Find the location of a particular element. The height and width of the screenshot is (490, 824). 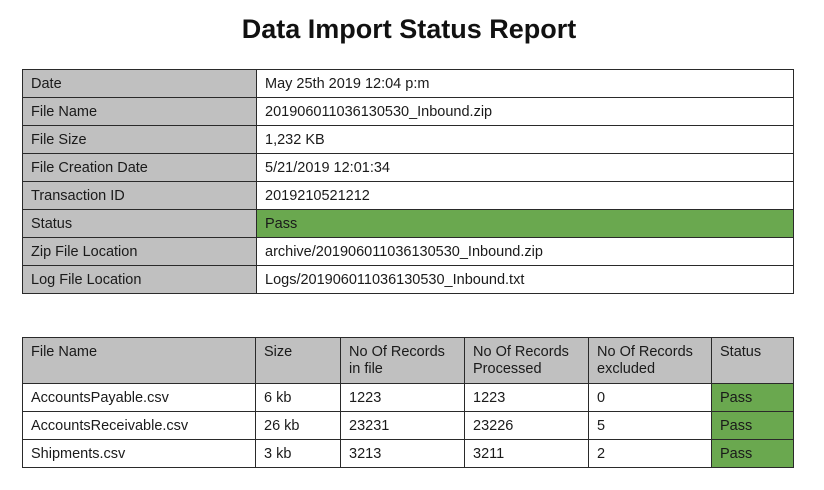

file-name-cell: Shipments.csv is located at coordinates (139, 453).